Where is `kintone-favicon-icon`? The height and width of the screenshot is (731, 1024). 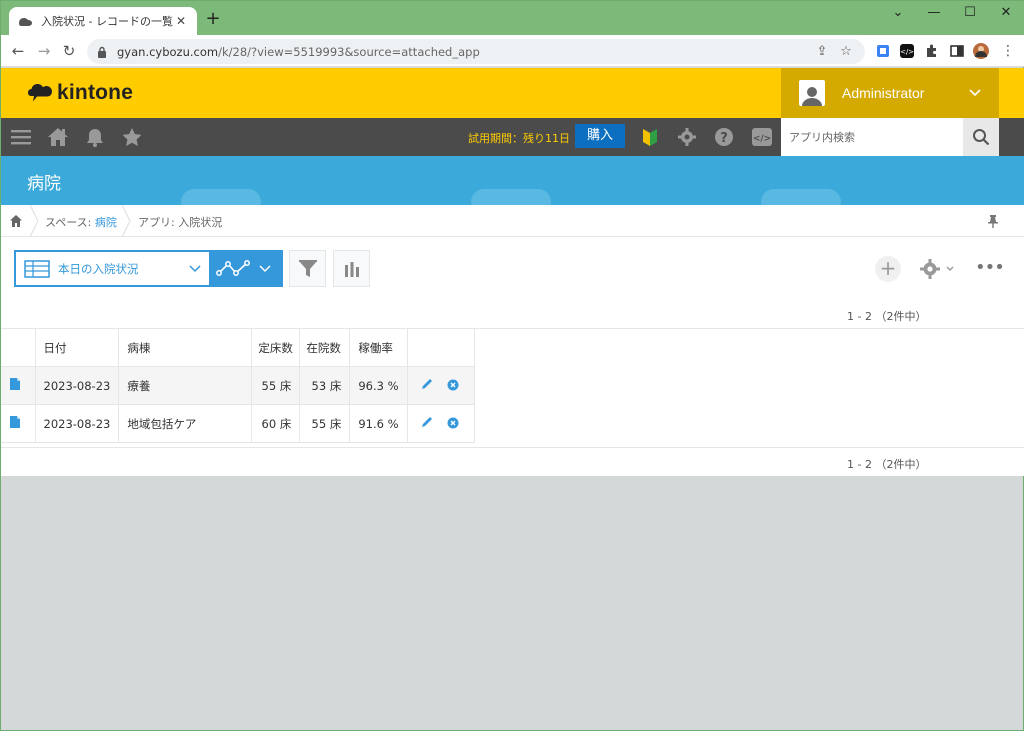
kintone-favicon-icon is located at coordinates (25, 21).